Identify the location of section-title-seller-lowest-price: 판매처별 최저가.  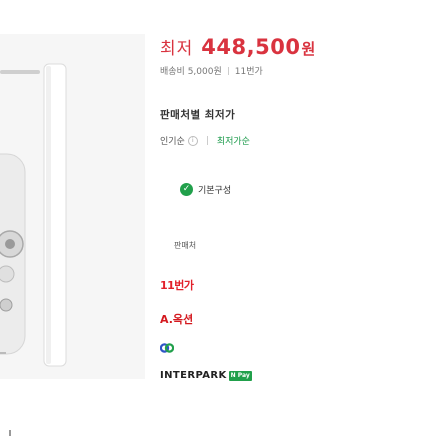
(198, 115).